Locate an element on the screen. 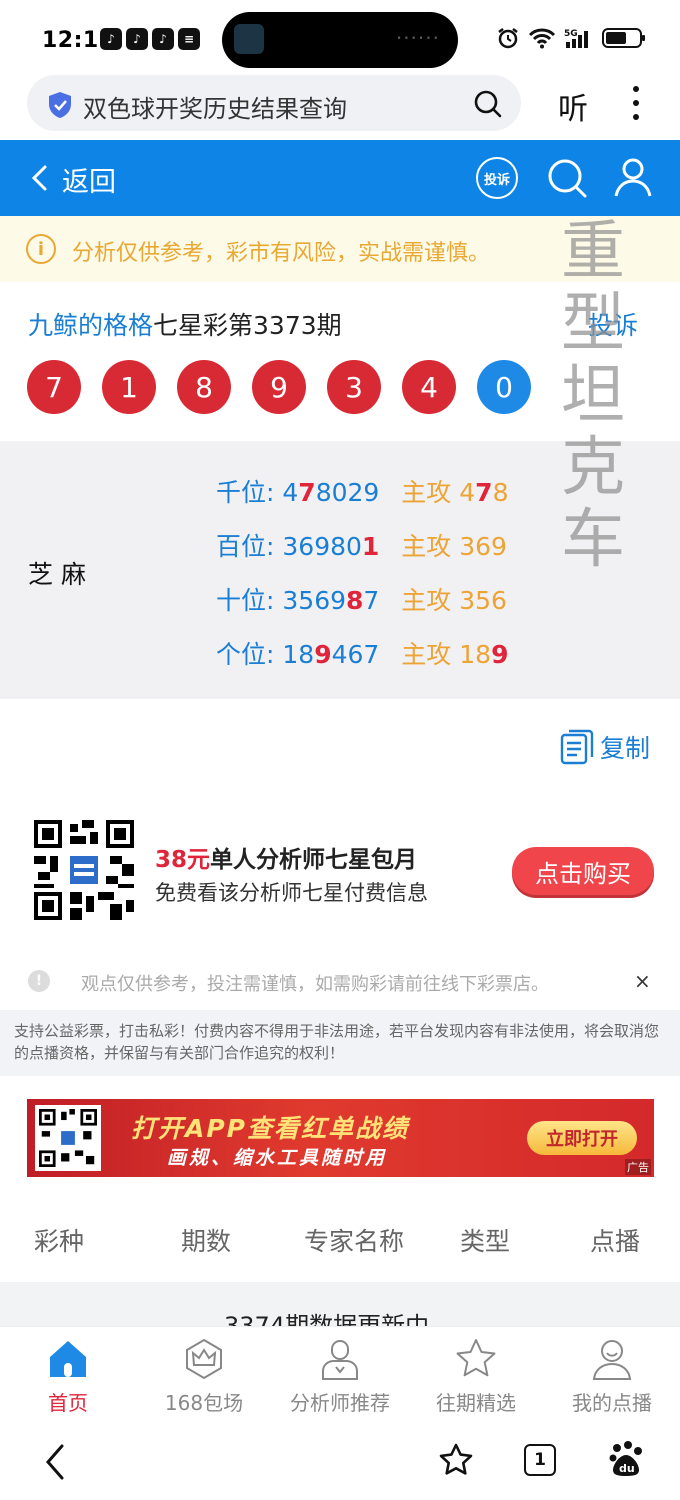 This screenshot has height=1500, width=680. column-header: 类型 is located at coordinates (485, 1241).